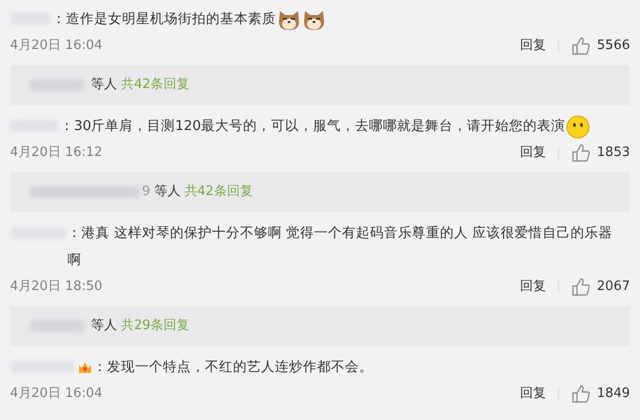 The image size is (640, 420). I want to click on comment-text: ：港真 这样对琴的保护十分不够啊 觉得一个有起码音乐尊重的人 应该很爱惜自己的乐器啊, so click(341, 247).